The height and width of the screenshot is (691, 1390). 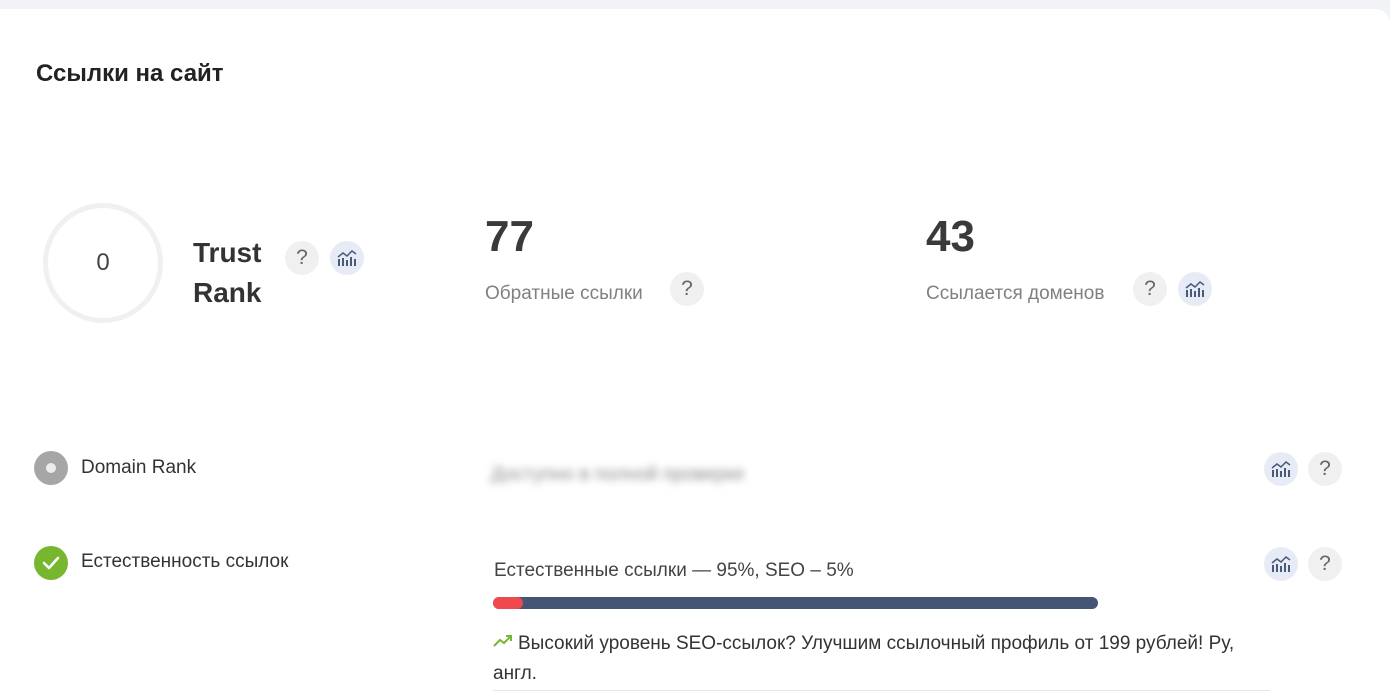 I want to click on backlinks-help-button: ?, so click(x=687, y=289).